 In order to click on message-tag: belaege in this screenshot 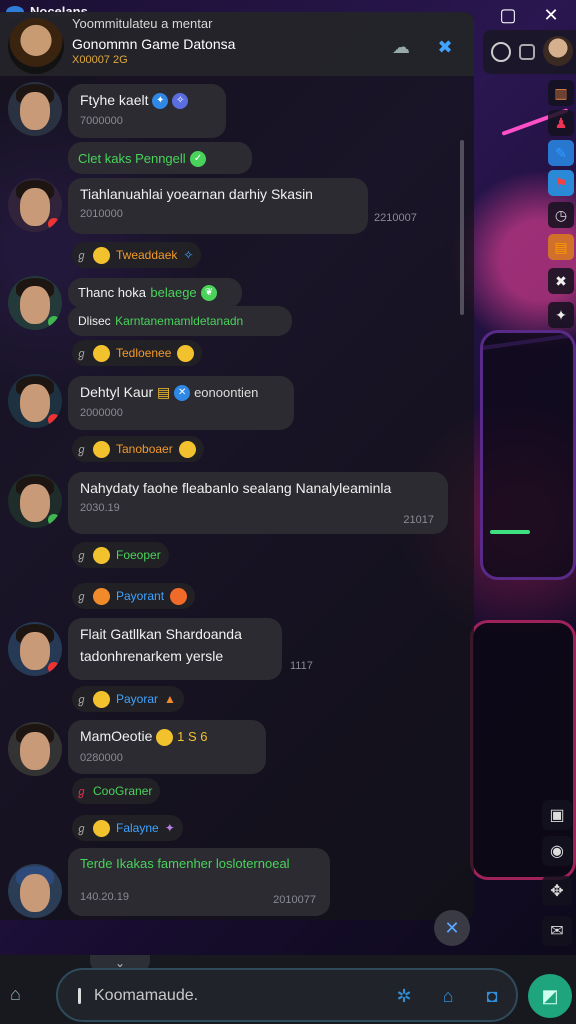, I will do `click(173, 292)`.